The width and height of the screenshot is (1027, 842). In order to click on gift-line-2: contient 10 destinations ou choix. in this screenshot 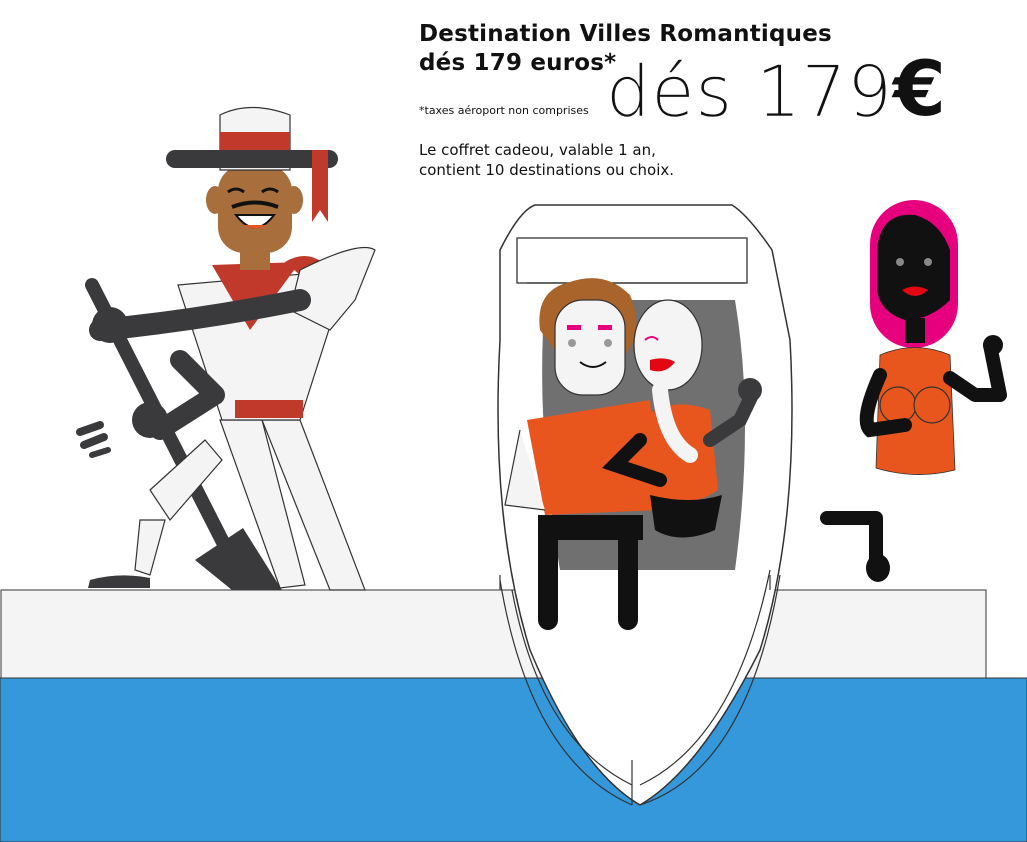, I will do `click(547, 170)`.